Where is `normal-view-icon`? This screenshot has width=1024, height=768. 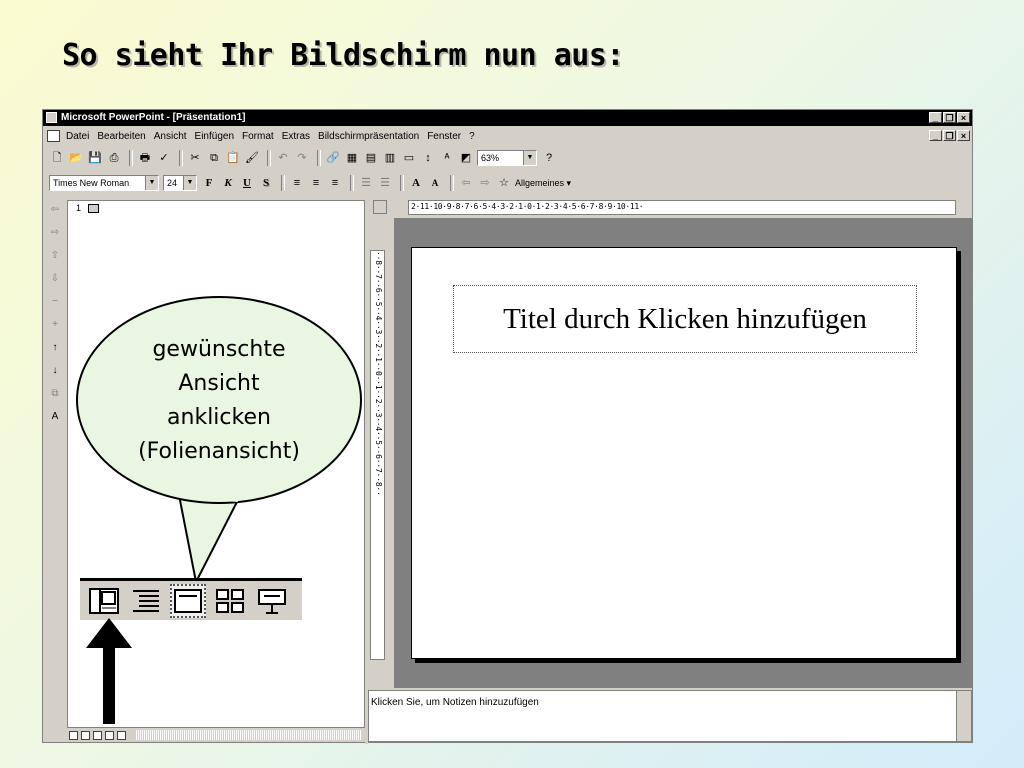 normal-view-icon is located at coordinates (104, 601).